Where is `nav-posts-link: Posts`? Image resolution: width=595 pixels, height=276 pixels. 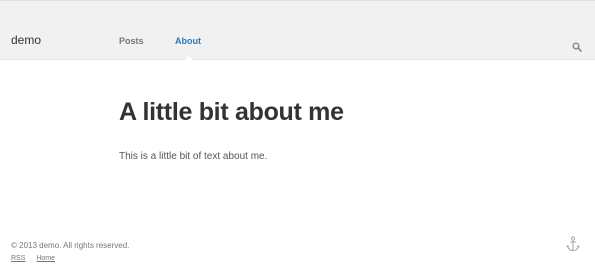 nav-posts-link: Posts is located at coordinates (131, 41).